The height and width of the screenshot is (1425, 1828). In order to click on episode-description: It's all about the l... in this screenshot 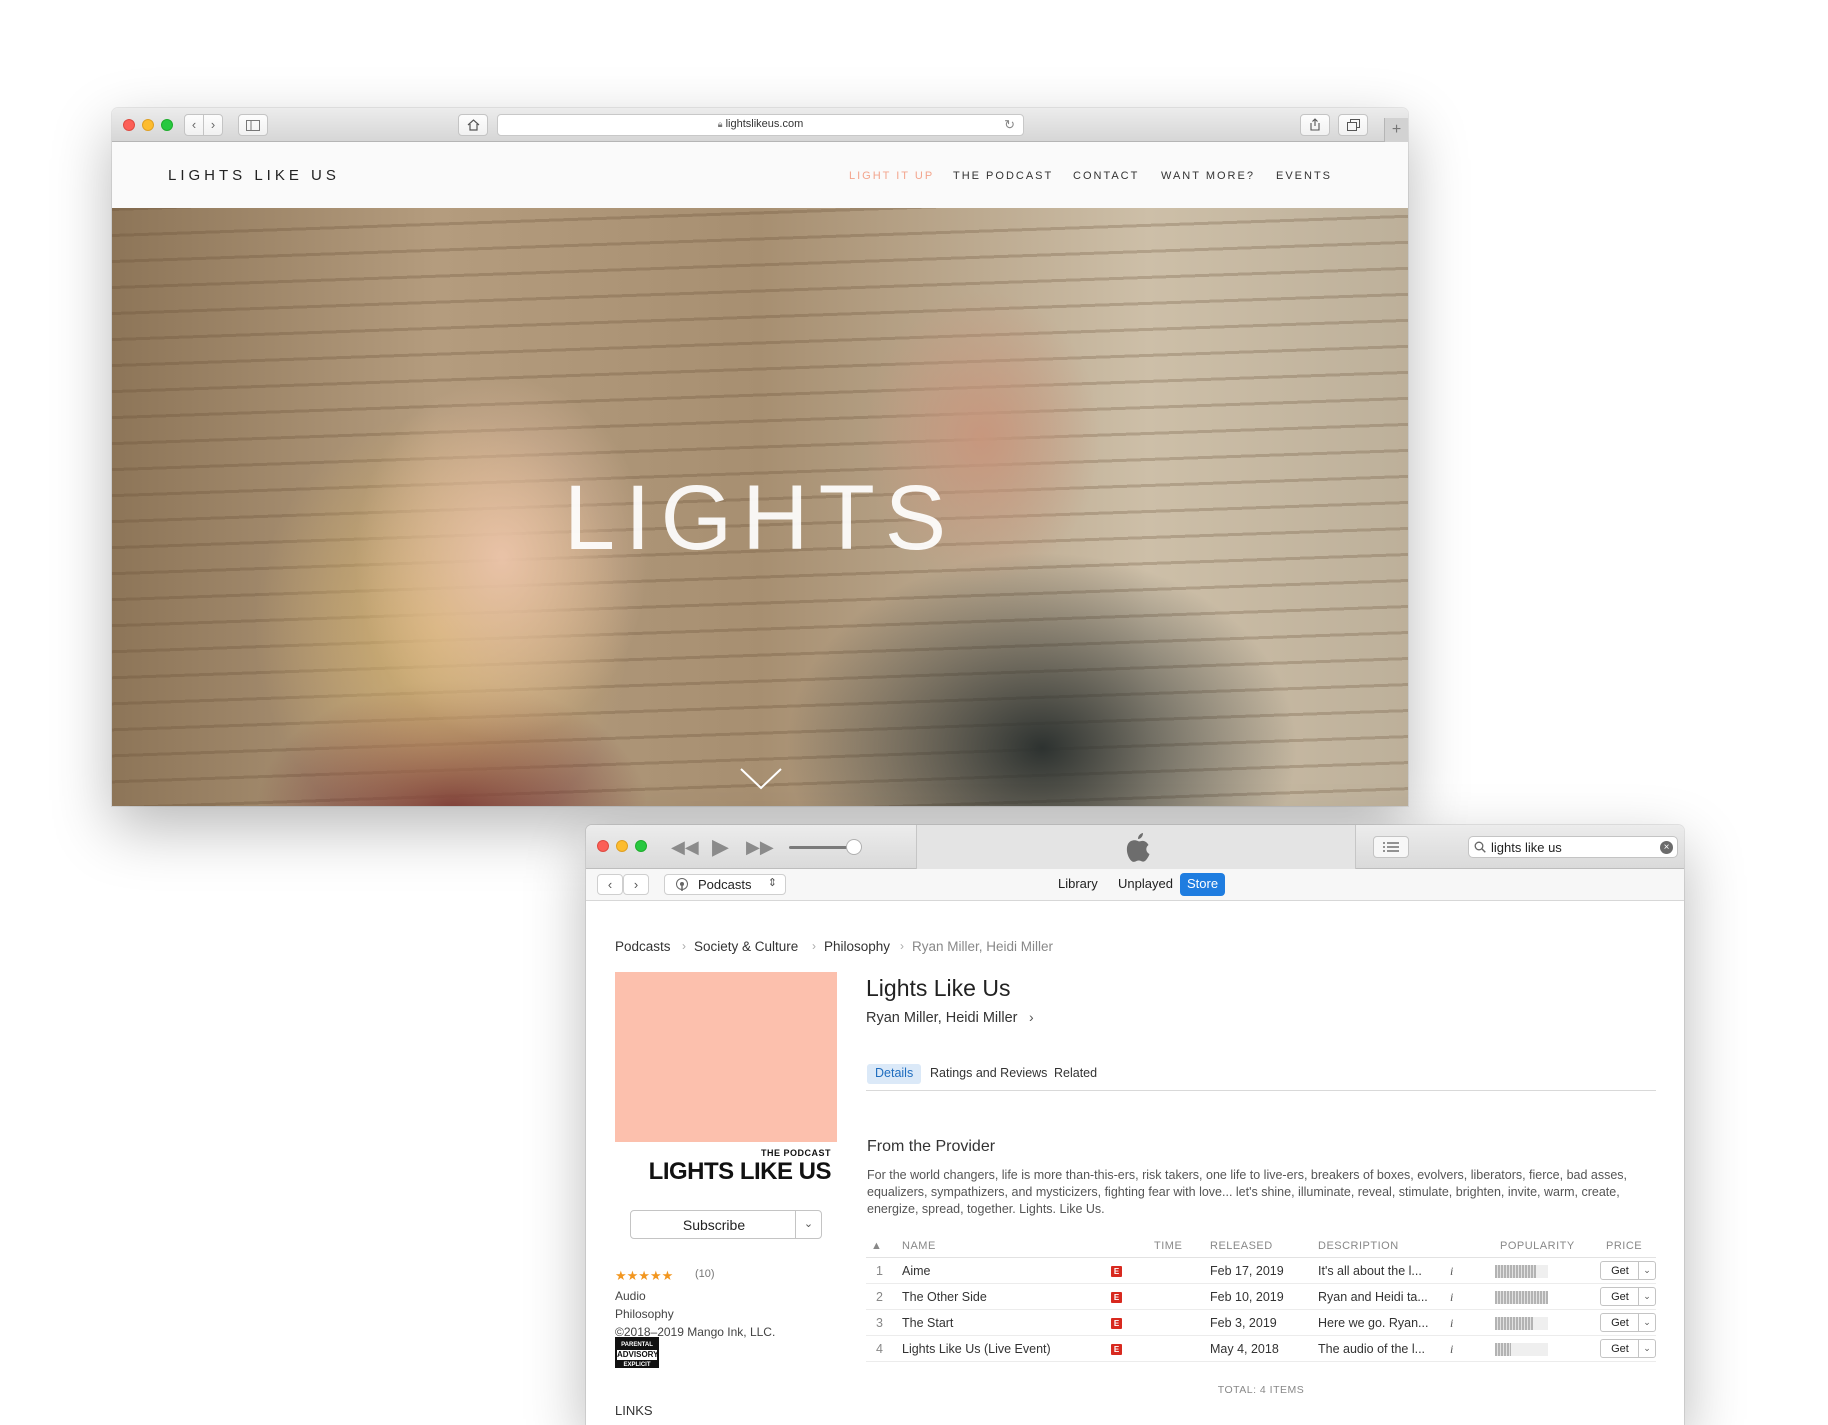, I will do `click(1370, 1271)`.